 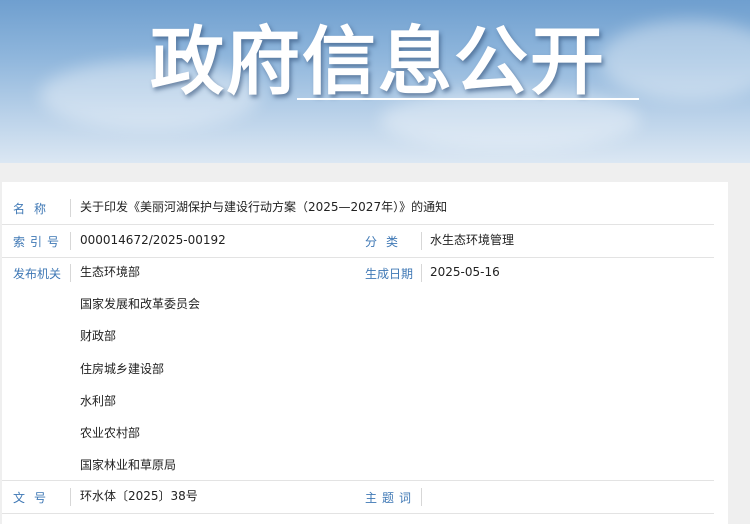 What do you see at coordinates (386, 242) in the screenshot?
I see `category-label: 分类` at bounding box center [386, 242].